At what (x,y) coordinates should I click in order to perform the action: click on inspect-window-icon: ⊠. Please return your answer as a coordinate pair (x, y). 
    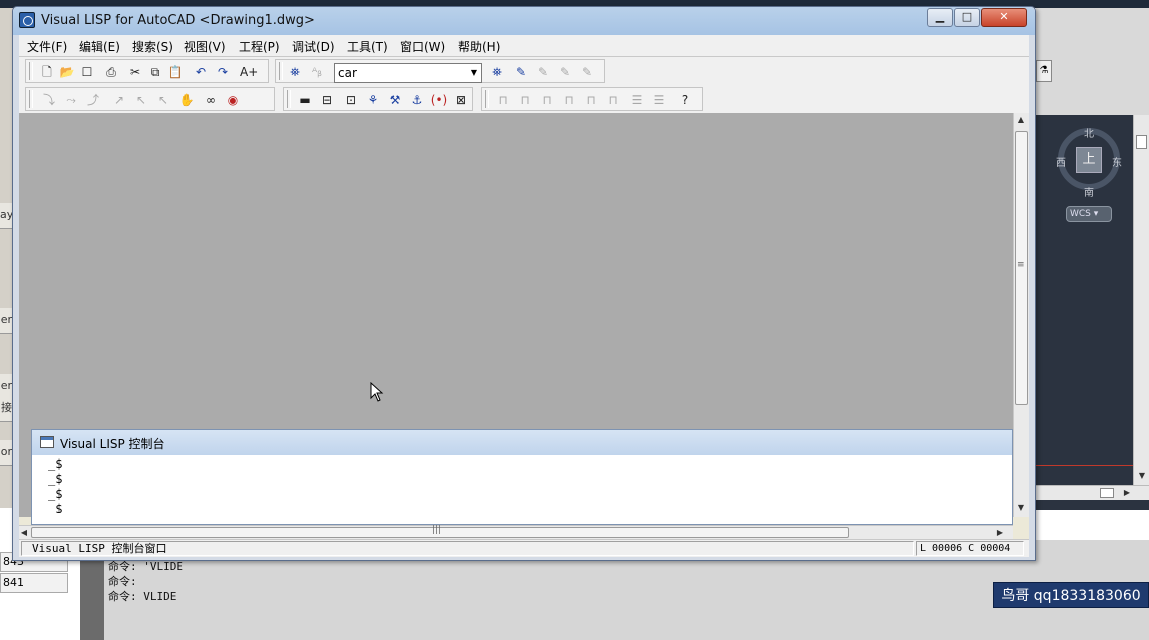
    Looking at the image, I should click on (461, 100).